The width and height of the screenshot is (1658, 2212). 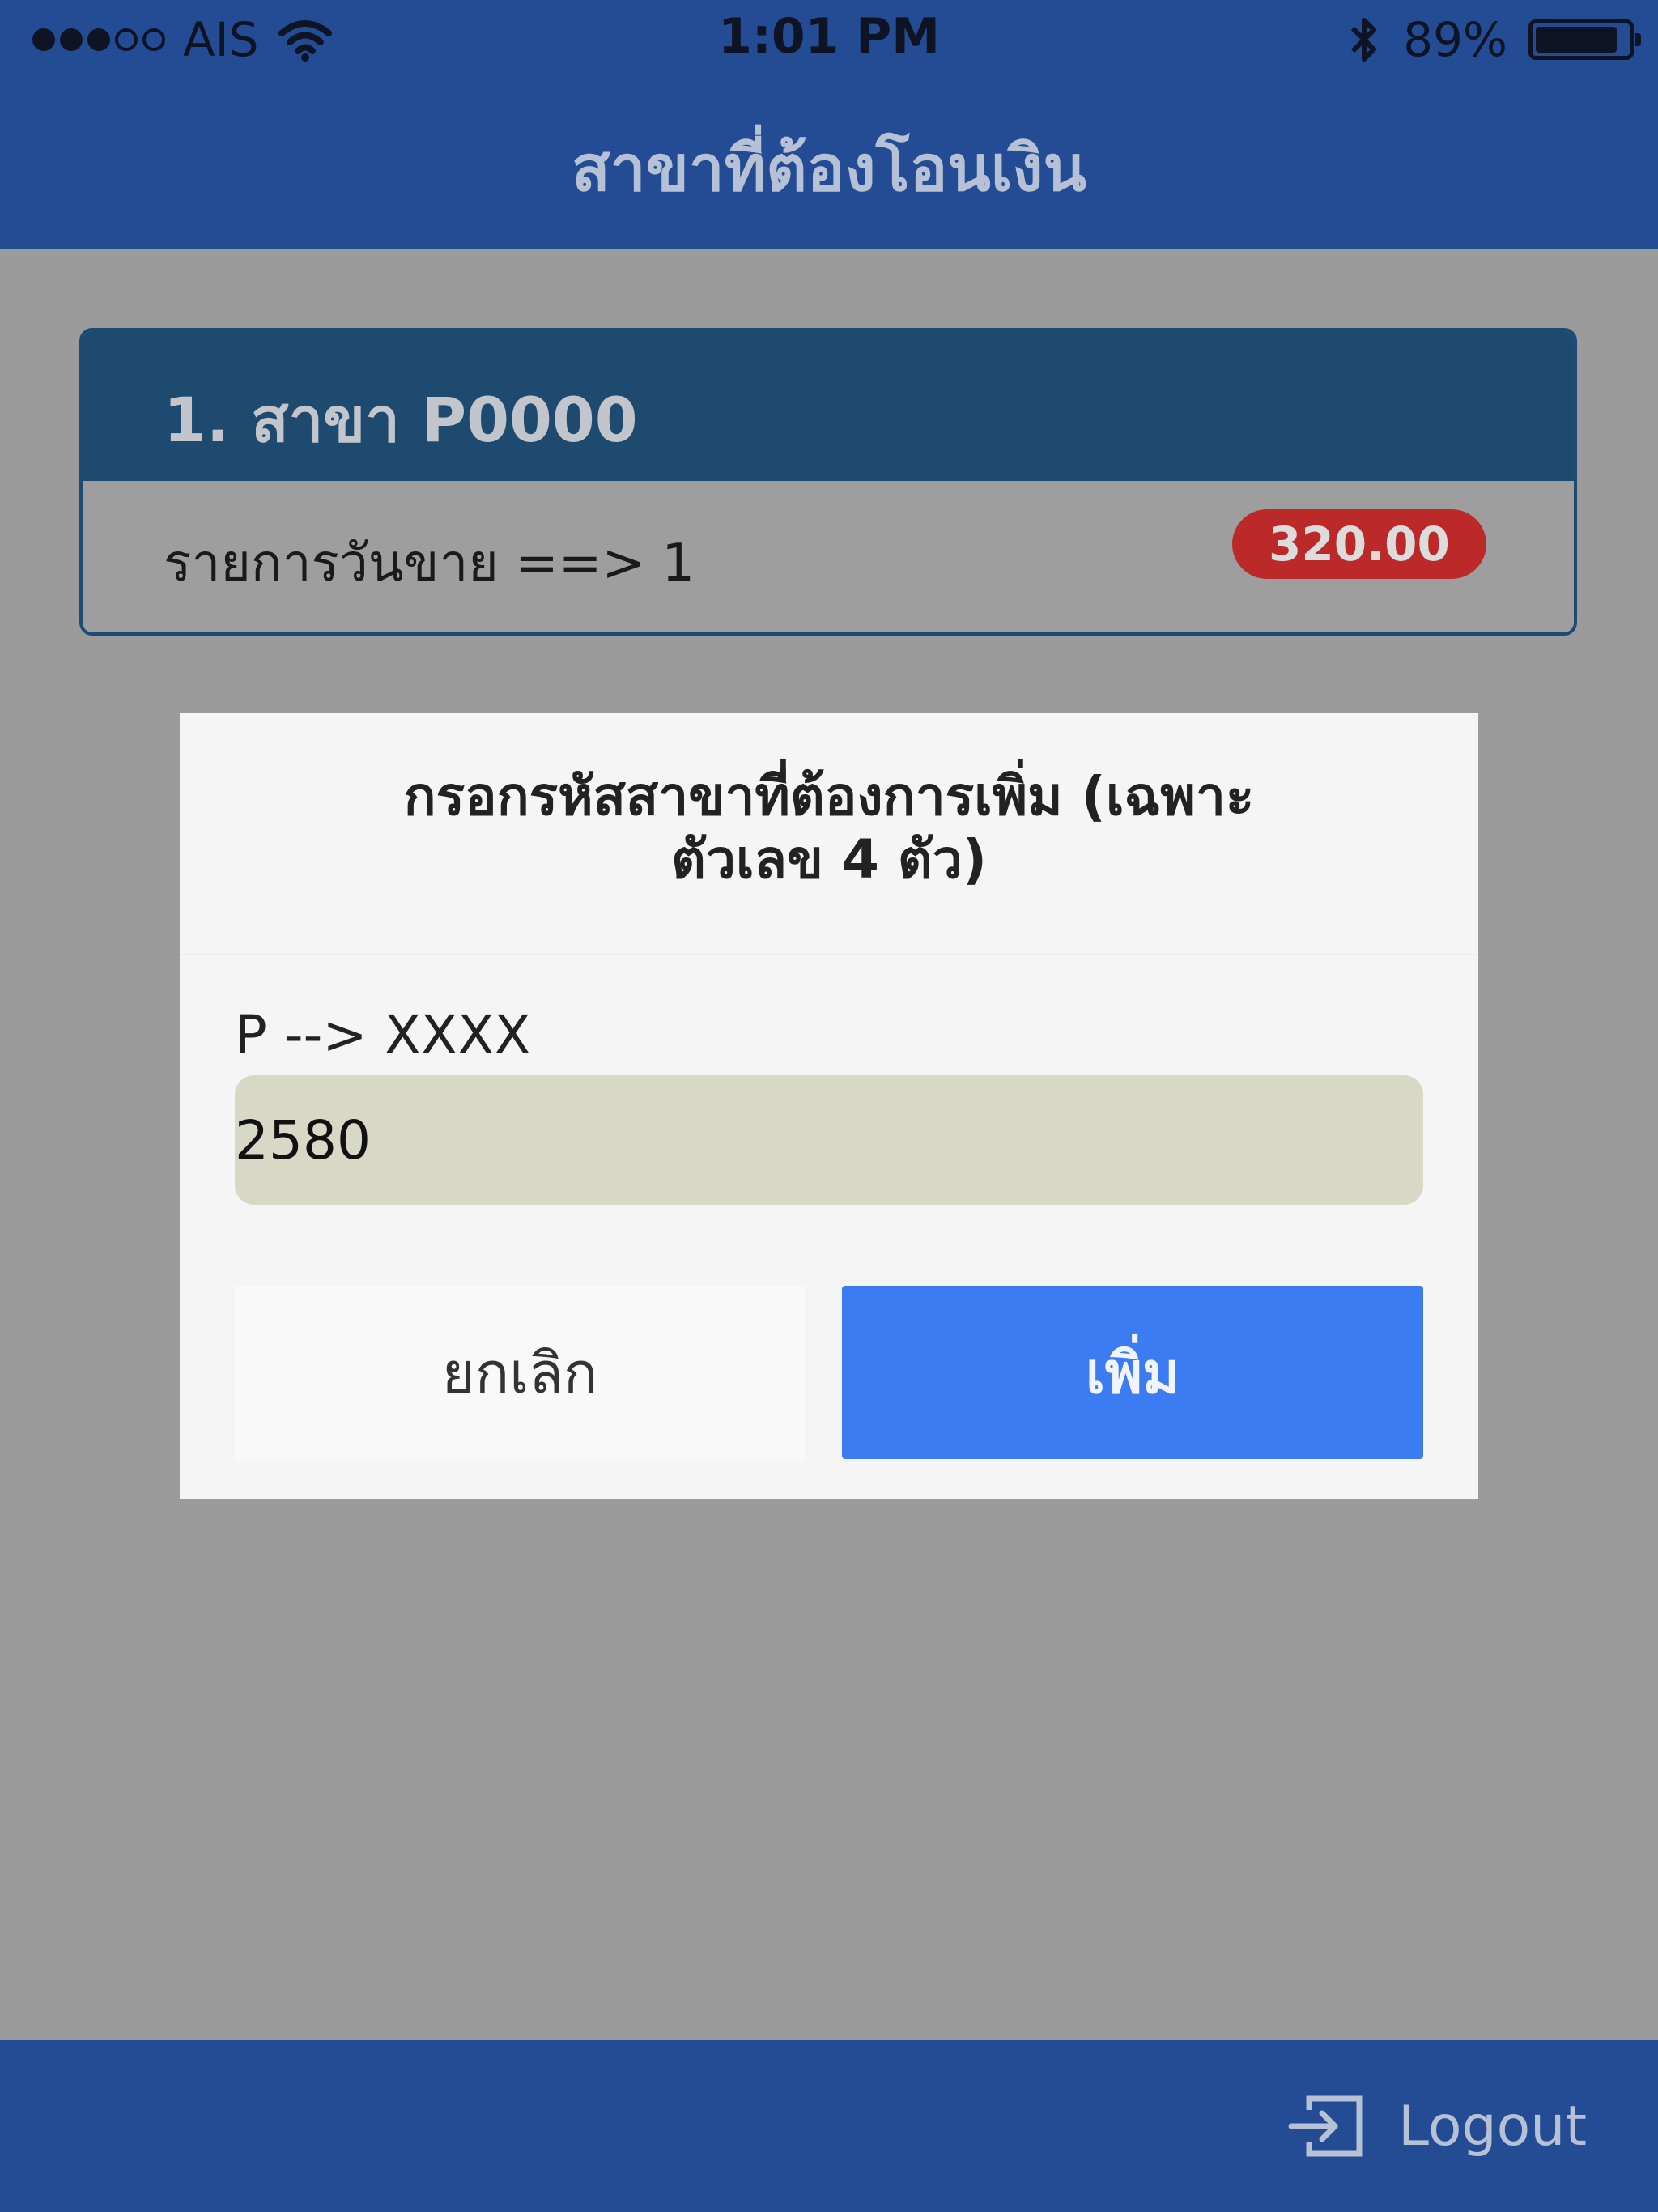 I want to click on amount-badge: 320.00, so click(x=1359, y=544).